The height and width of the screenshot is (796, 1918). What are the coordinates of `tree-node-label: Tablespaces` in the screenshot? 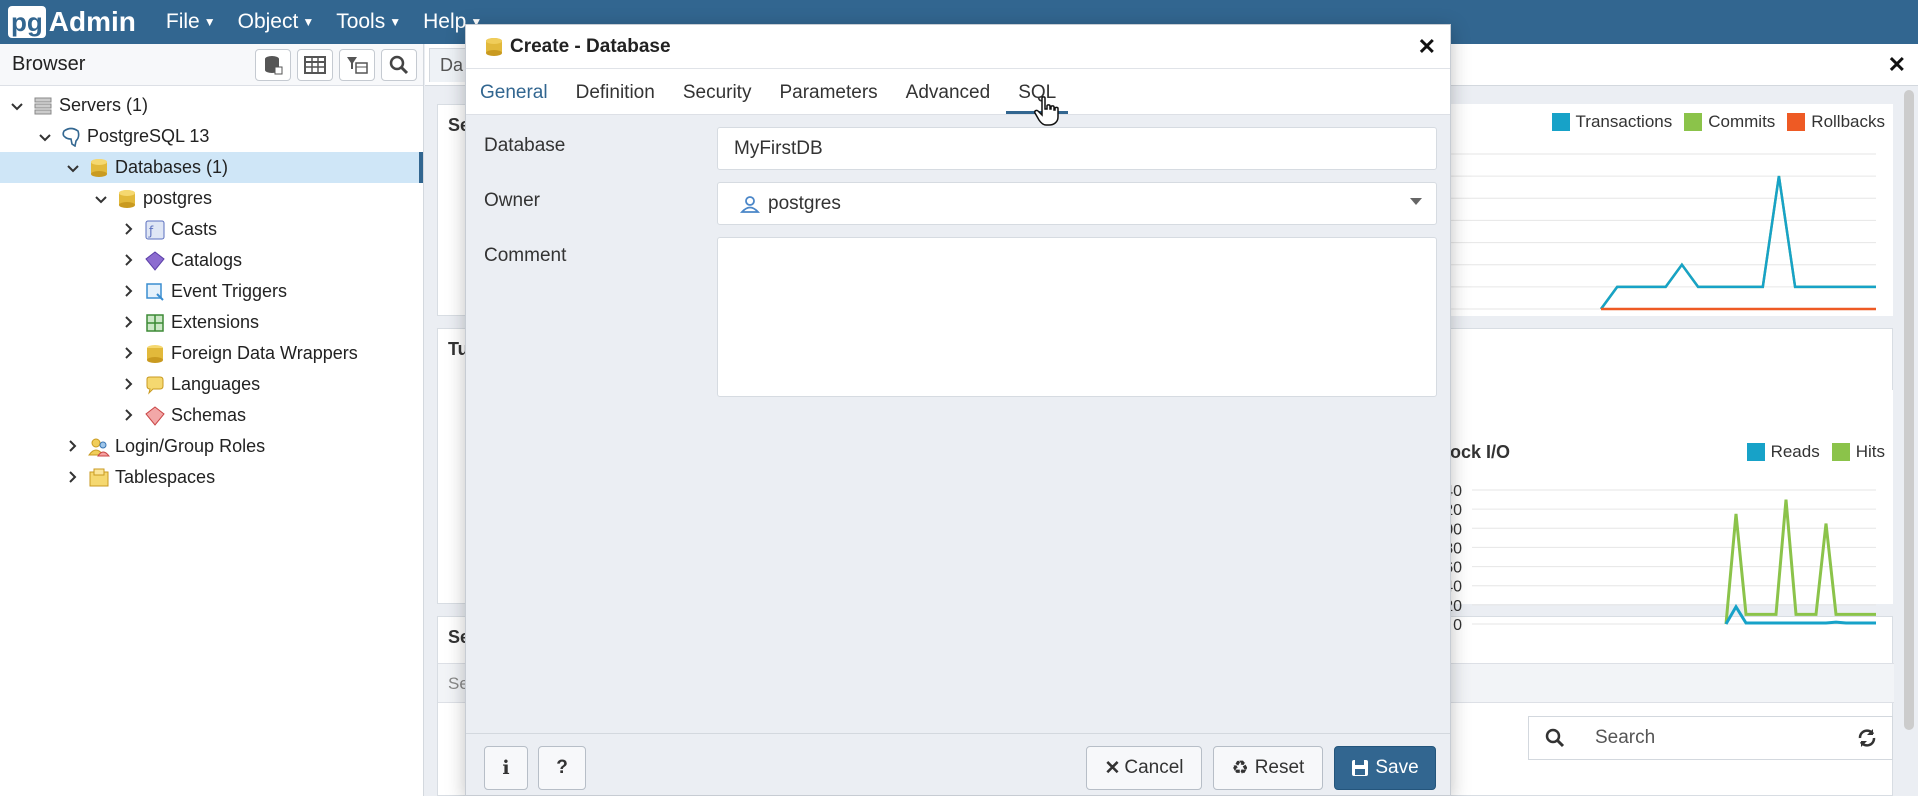 It's located at (165, 477).